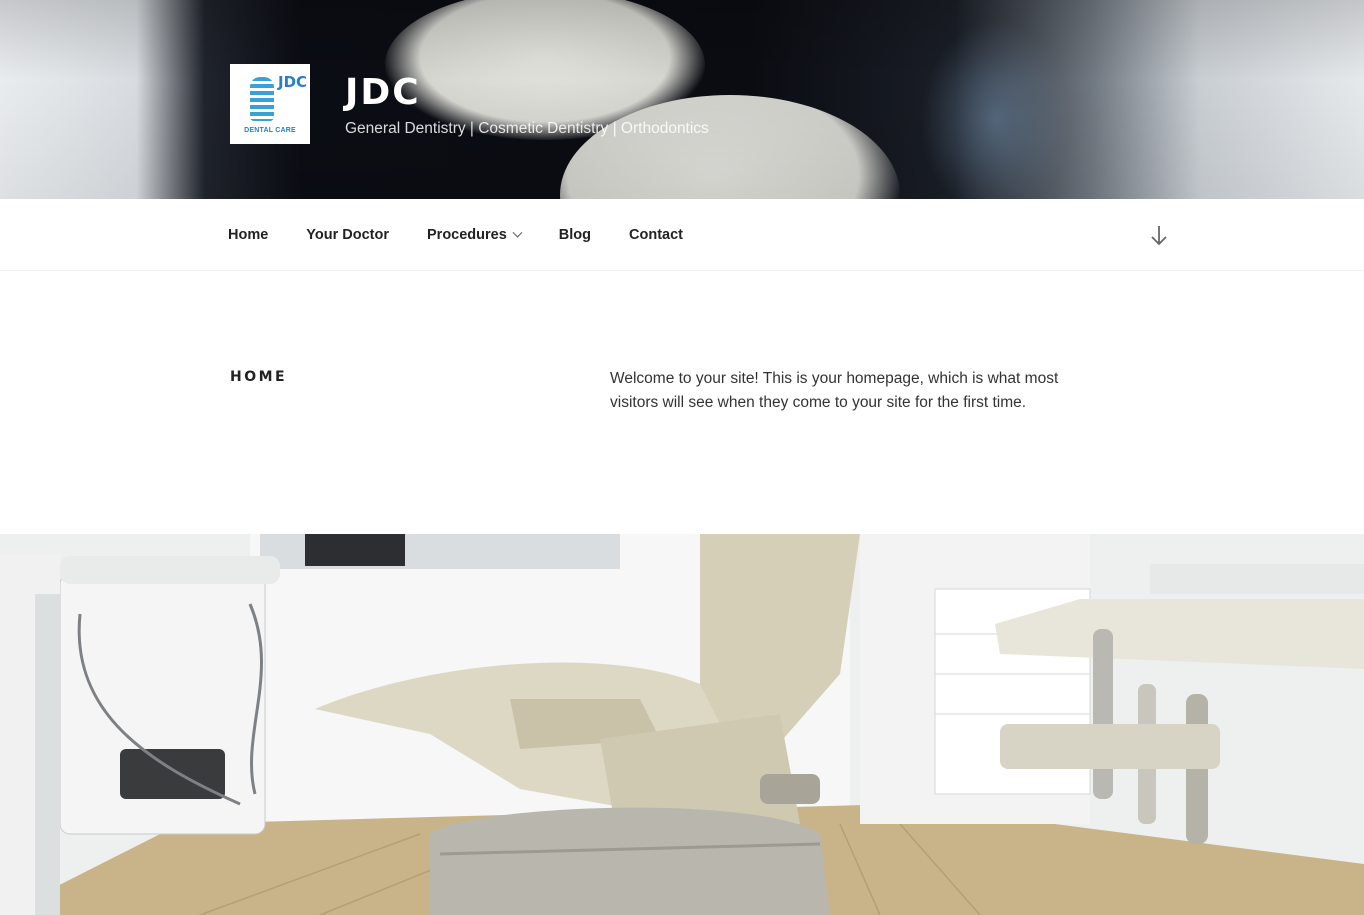 This screenshot has height=915, width=1364. What do you see at coordinates (293, 81) in the screenshot?
I see `logo-letters: JDC` at bounding box center [293, 81].